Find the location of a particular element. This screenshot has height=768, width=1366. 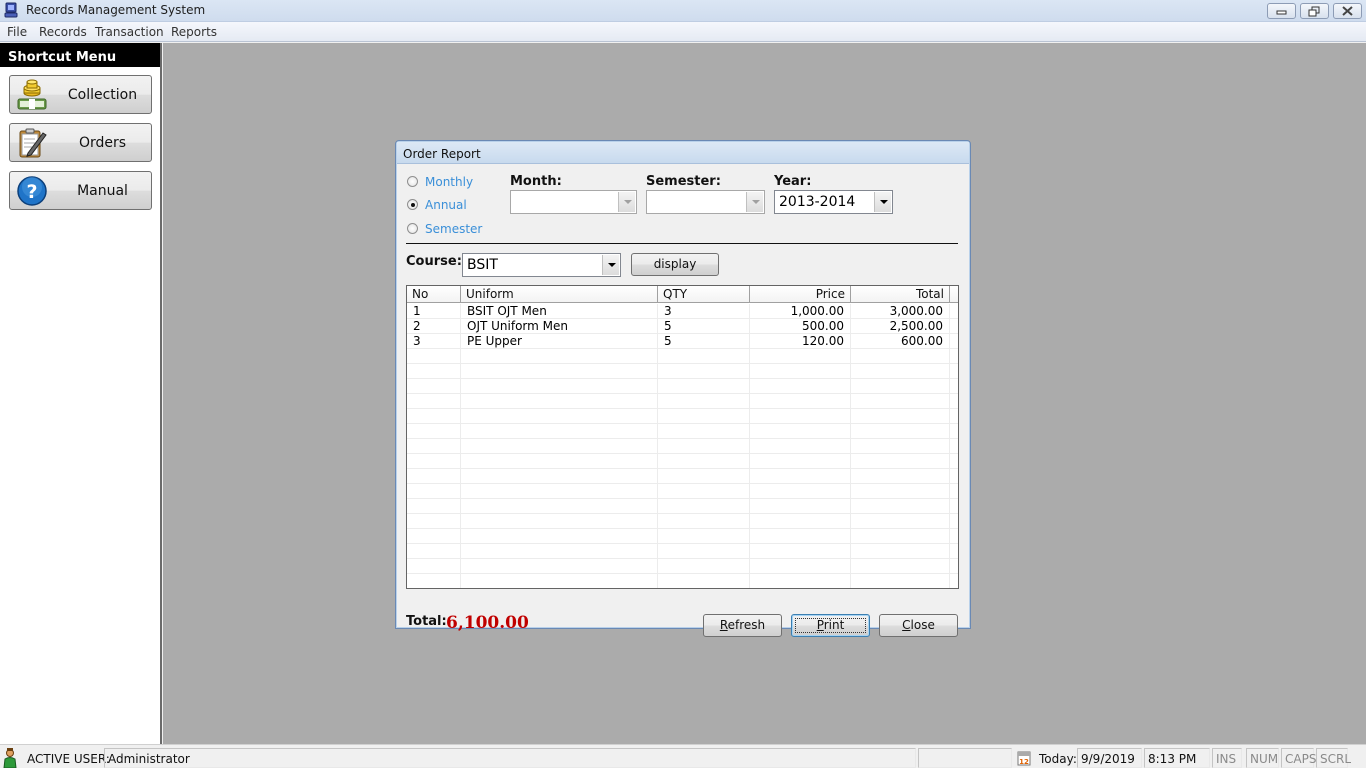

menu-file: File is located at coordinates (17, 32).